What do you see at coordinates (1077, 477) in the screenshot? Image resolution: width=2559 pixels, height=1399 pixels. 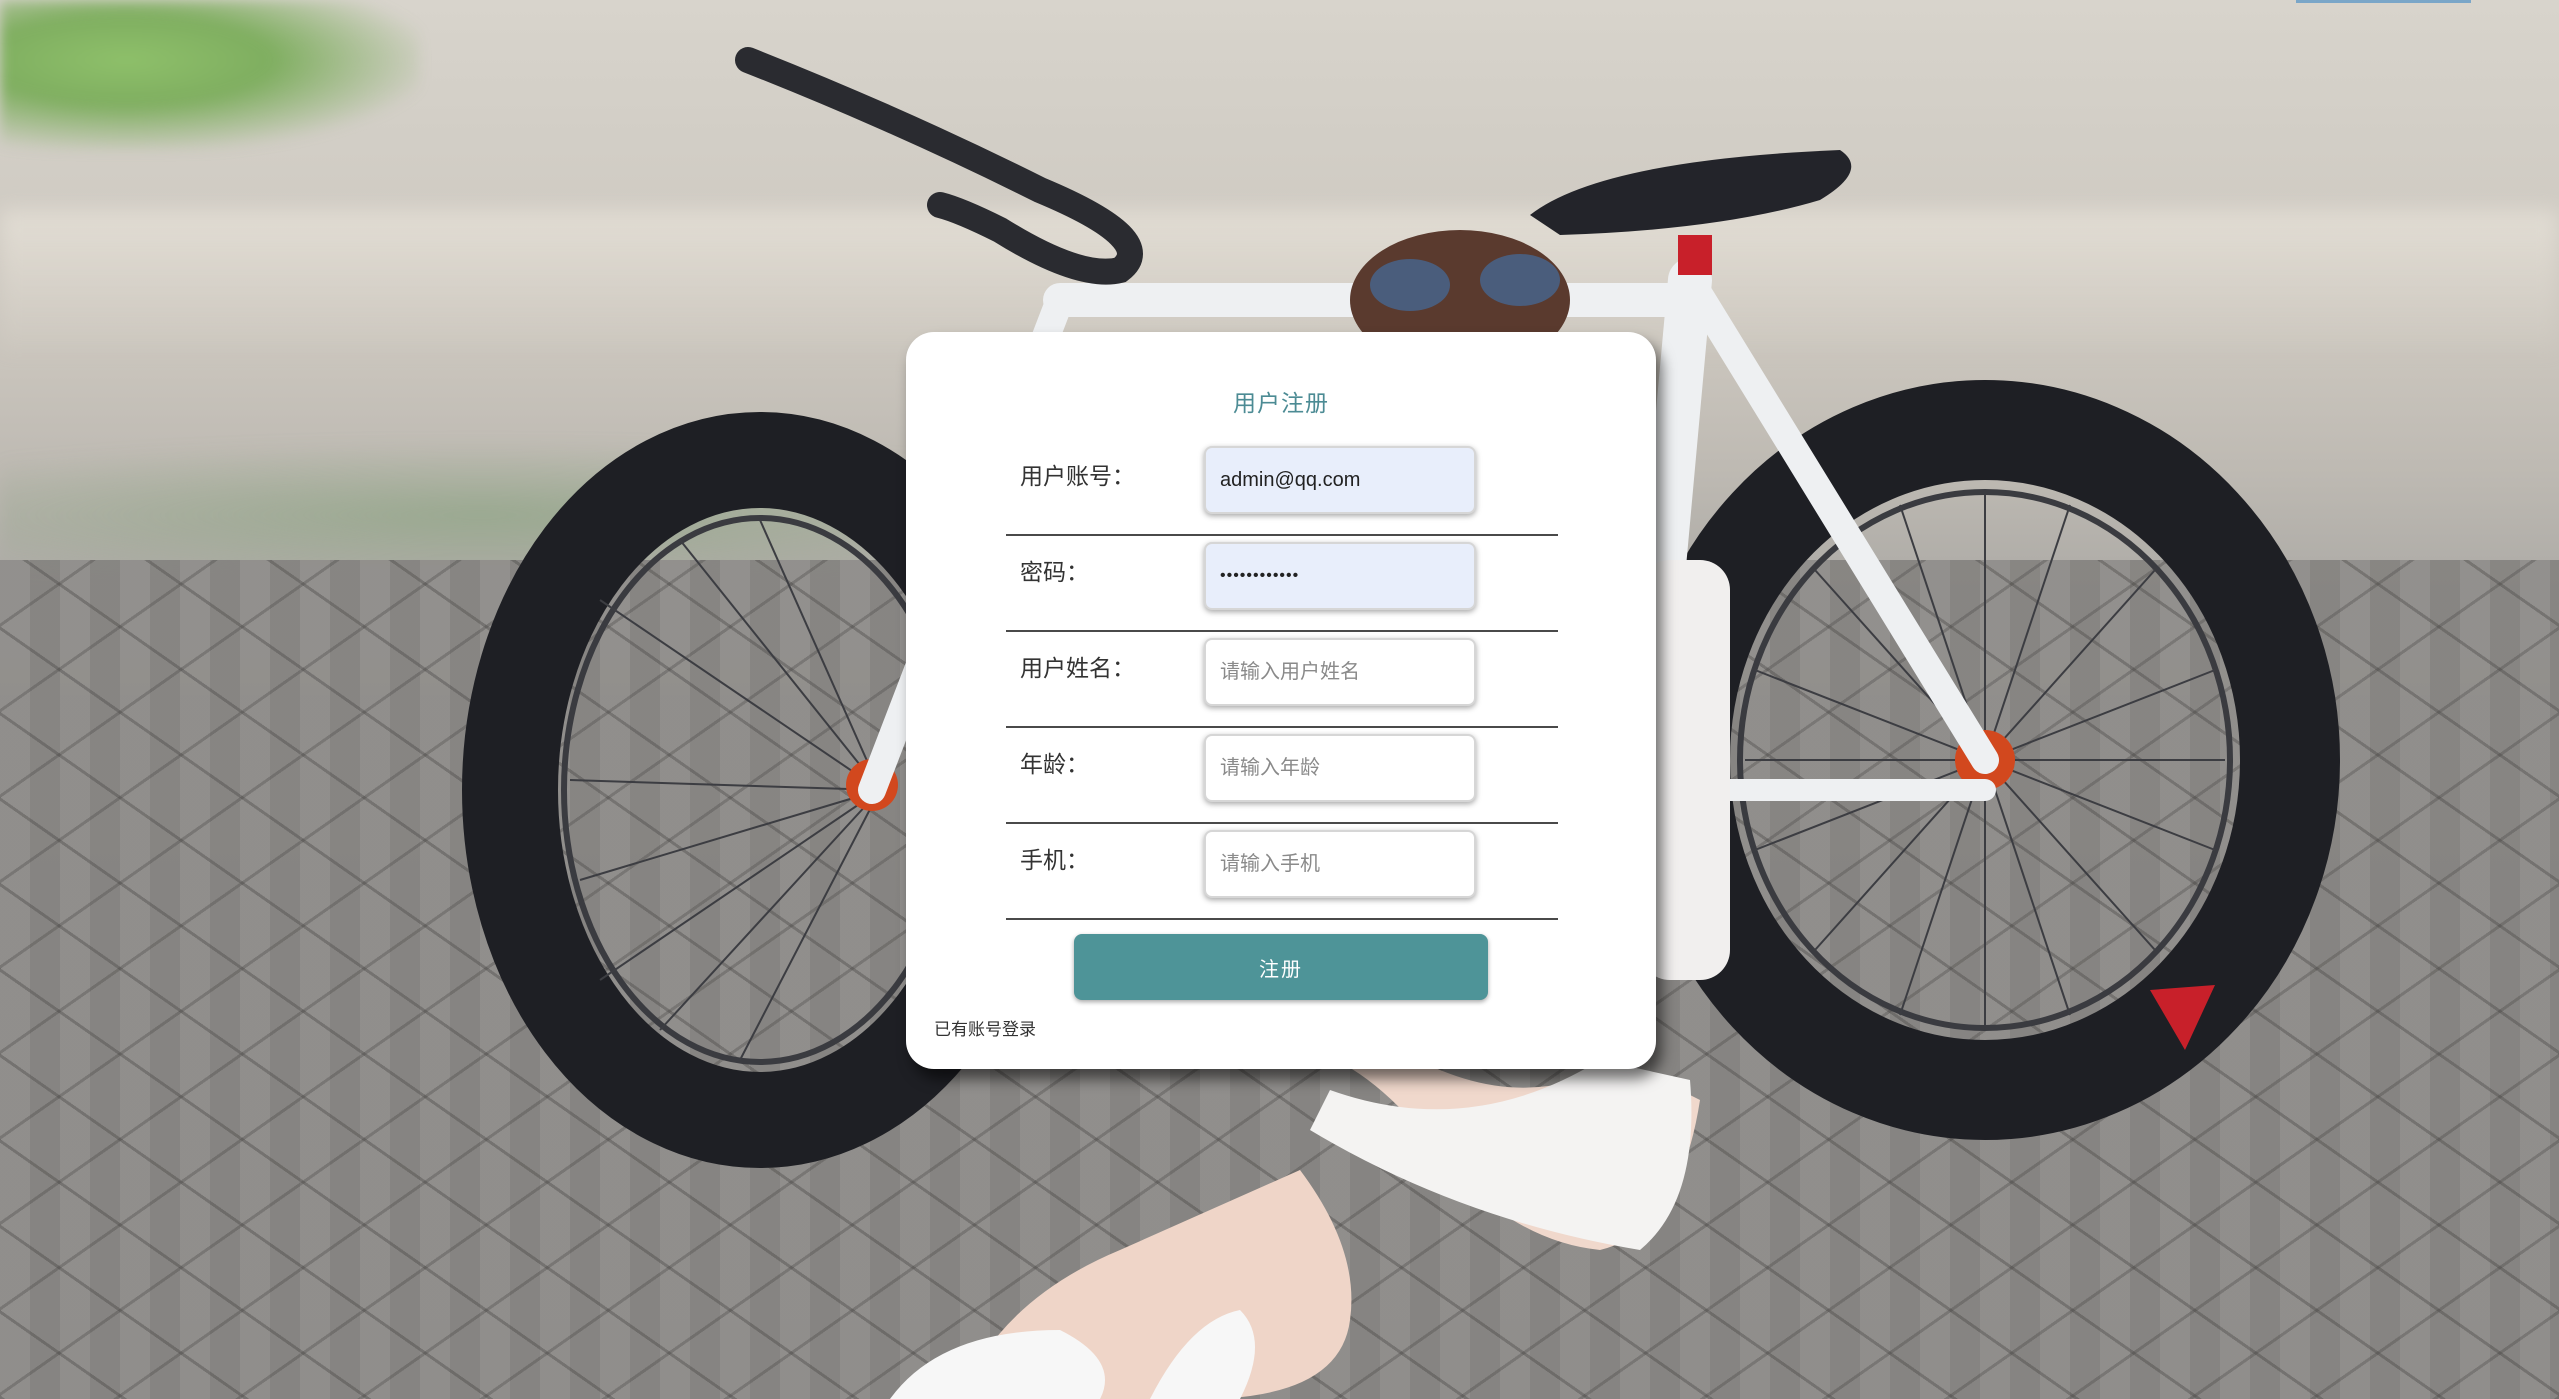 I see `account-label: 用户账号：` at bounding box center [1077, 477].